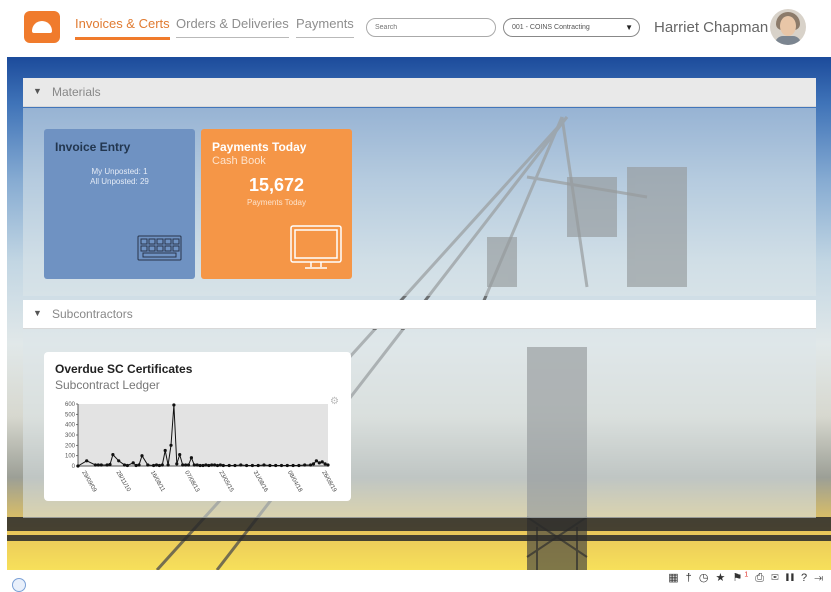  Describe the element at coordinates (316, 247) in the screenshot. I see `monitor-icon` at that location.